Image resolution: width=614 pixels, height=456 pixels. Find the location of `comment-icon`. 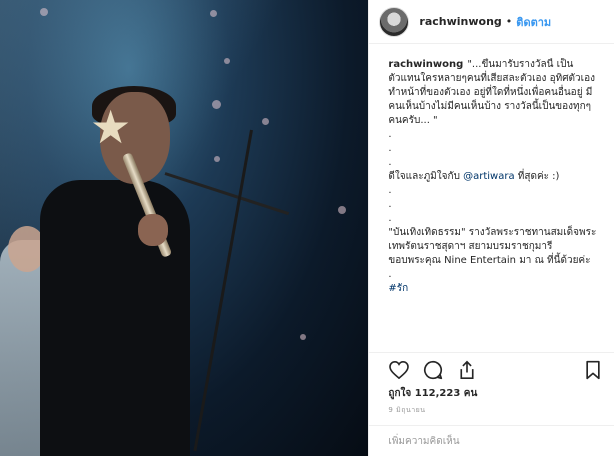

comment-icon is located at coordinates (433, 370).